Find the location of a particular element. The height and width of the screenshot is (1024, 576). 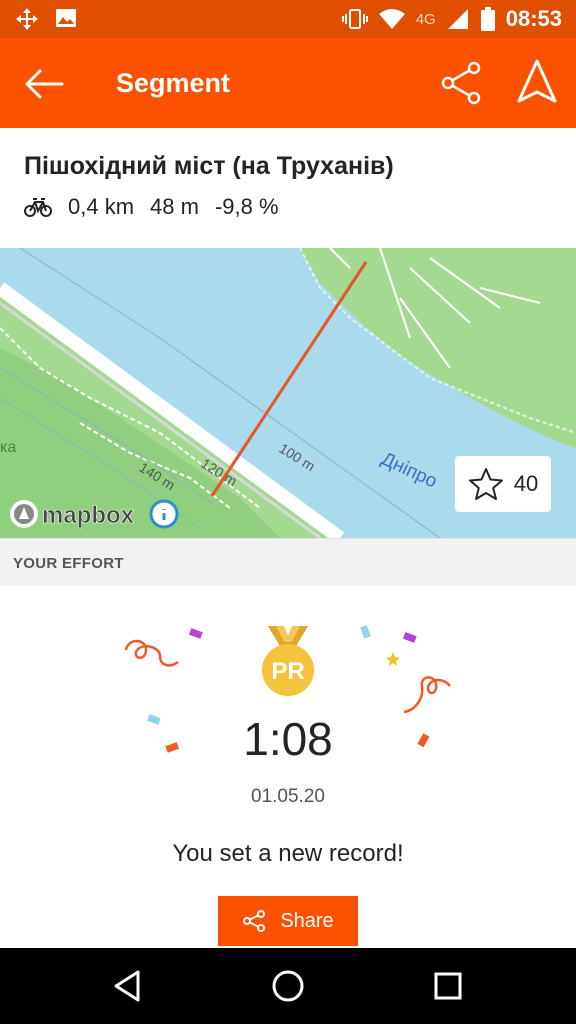

effort-message: You set a new record! is located at coordinates (288, 853).